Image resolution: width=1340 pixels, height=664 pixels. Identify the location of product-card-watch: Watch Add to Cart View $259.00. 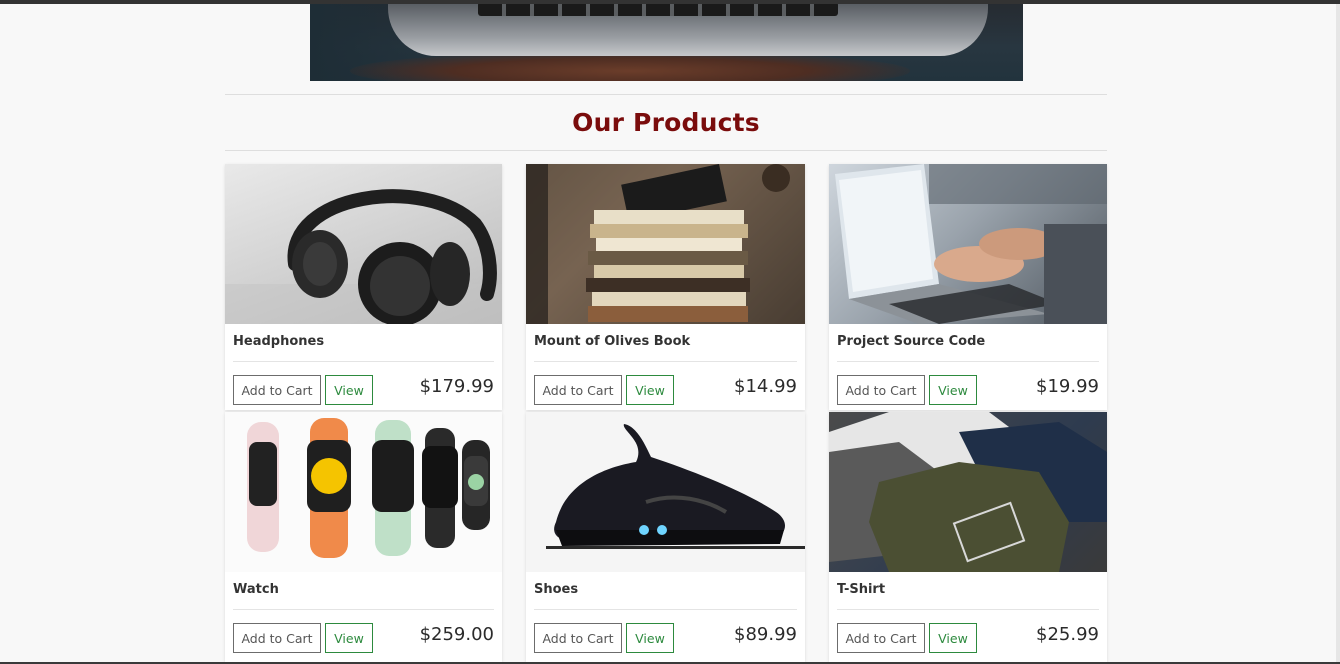
(363, 537).